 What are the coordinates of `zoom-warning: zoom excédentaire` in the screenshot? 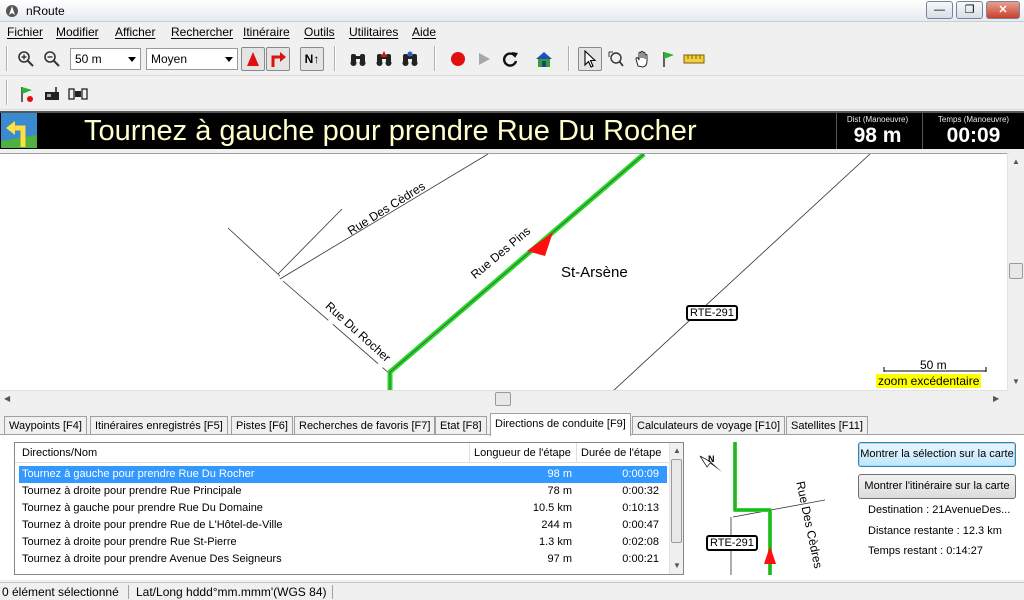 It's located at (929, 381).